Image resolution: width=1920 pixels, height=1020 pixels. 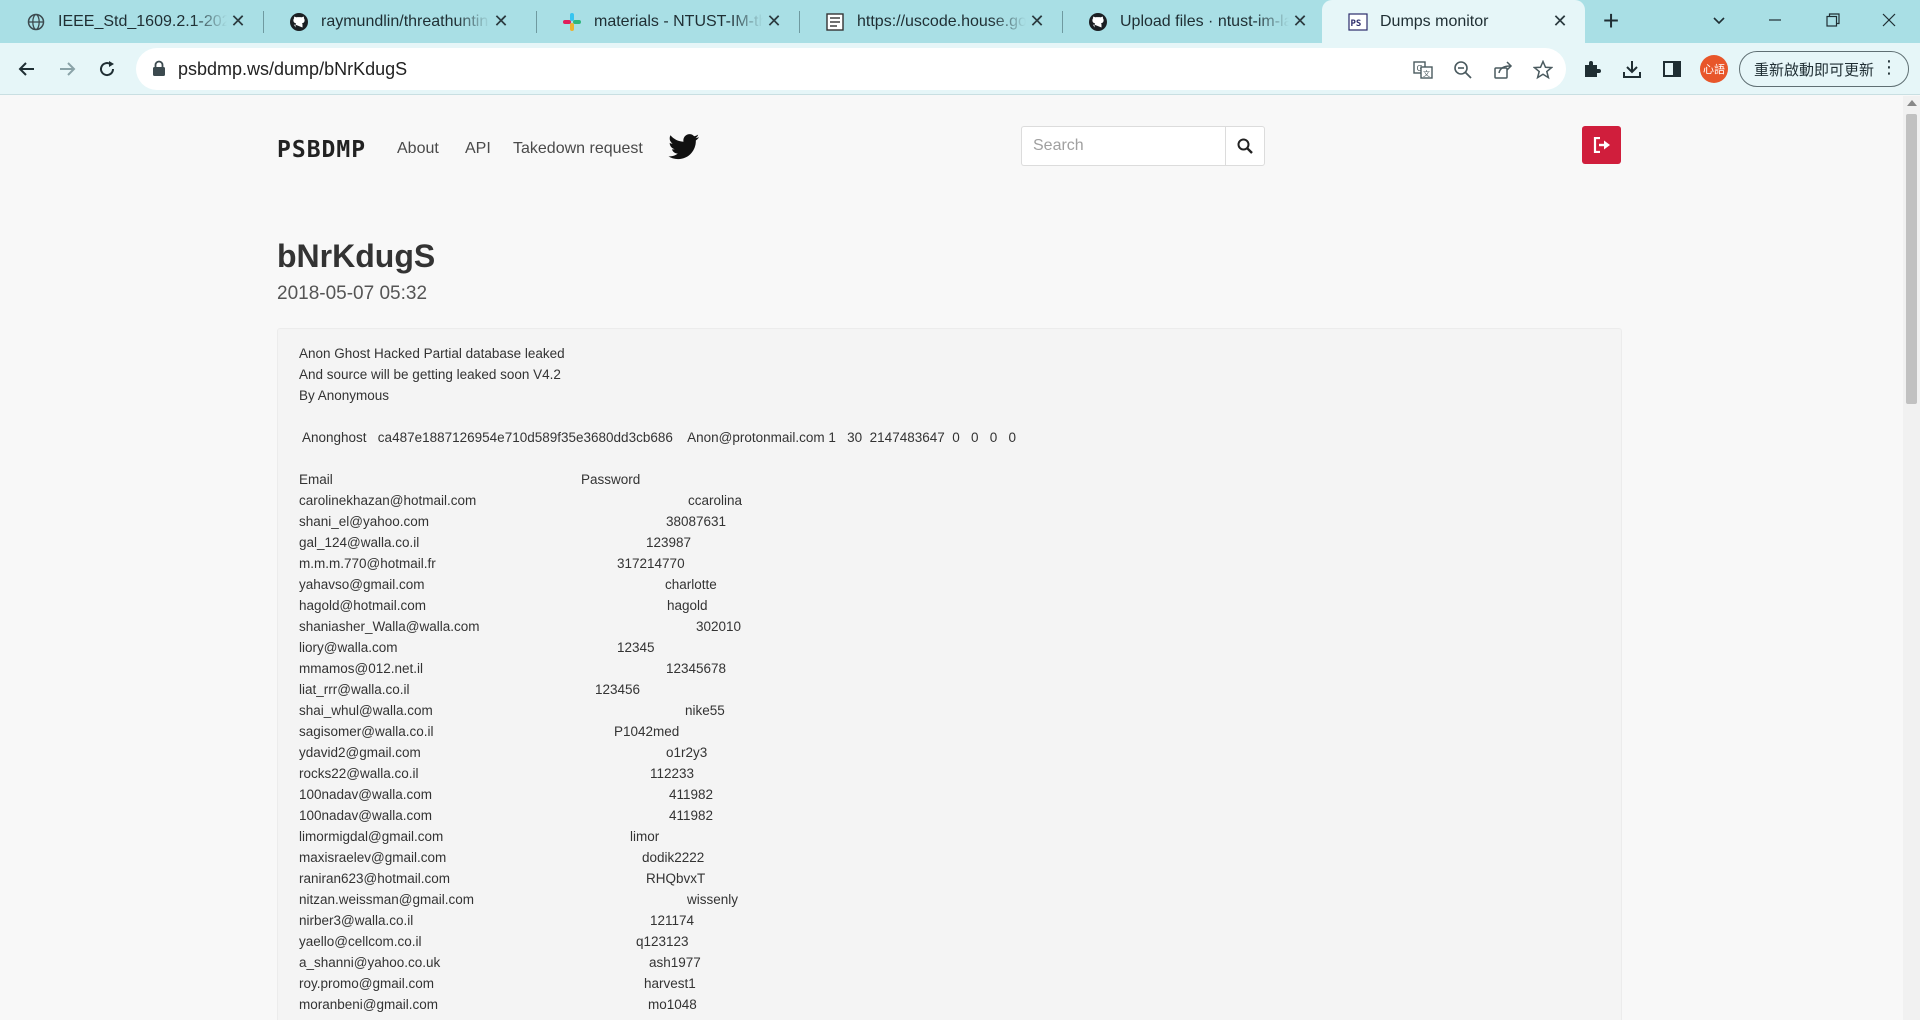 I want to click on logout-button, so click(x=1601, y=145).